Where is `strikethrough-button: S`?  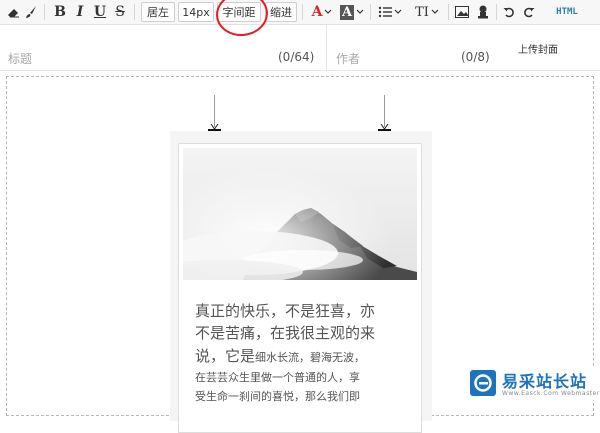
strikethrough-button: S is located at coordinates (120, 12).